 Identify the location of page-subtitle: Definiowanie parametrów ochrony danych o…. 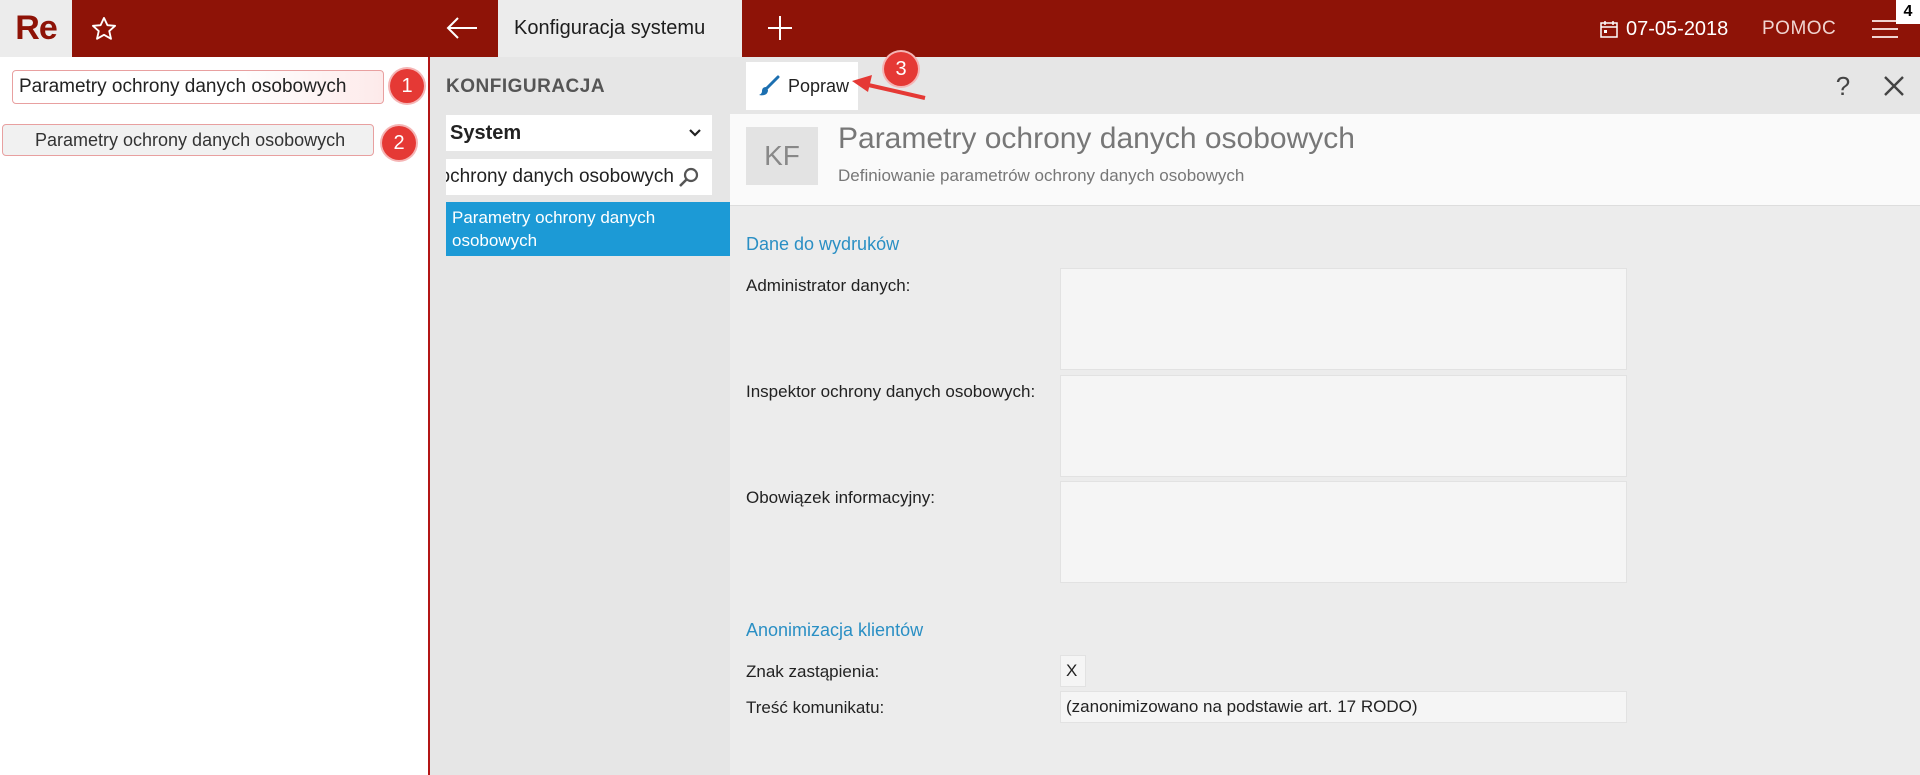
(1041, 175).